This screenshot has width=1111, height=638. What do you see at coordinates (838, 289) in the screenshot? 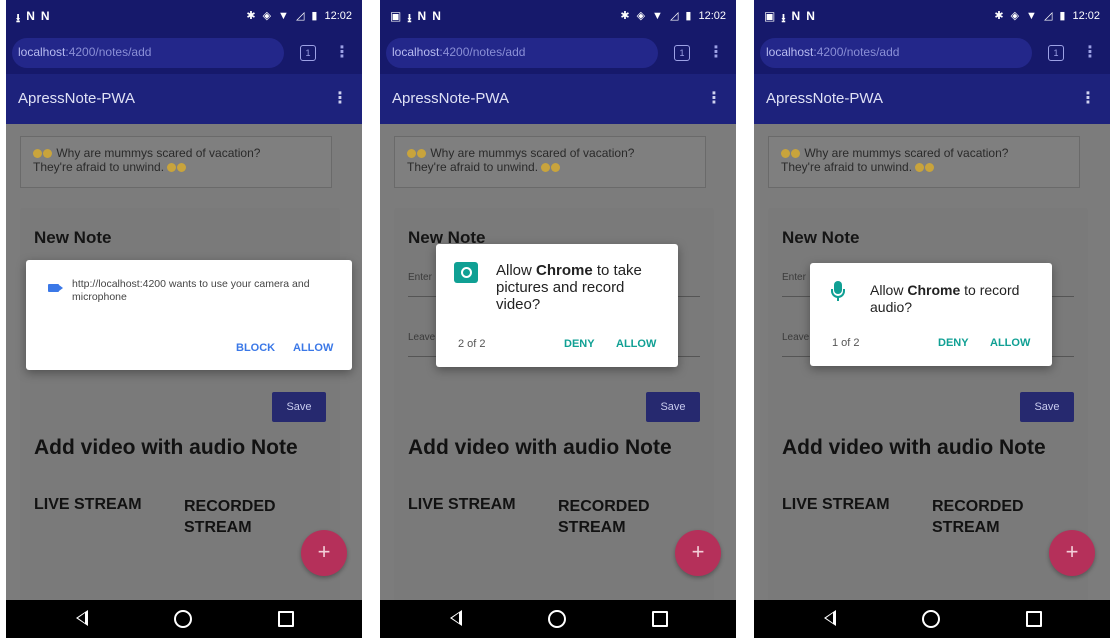
I see `microphone-icon` at bounding box center [838, 289].